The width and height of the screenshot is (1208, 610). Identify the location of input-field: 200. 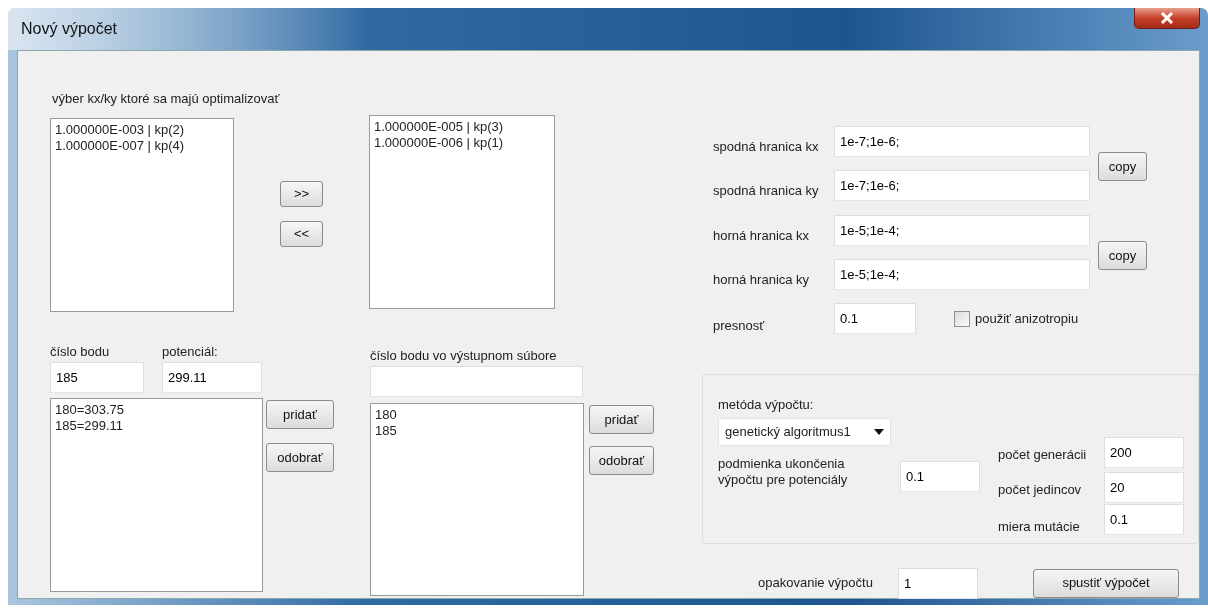
(1144, 452).